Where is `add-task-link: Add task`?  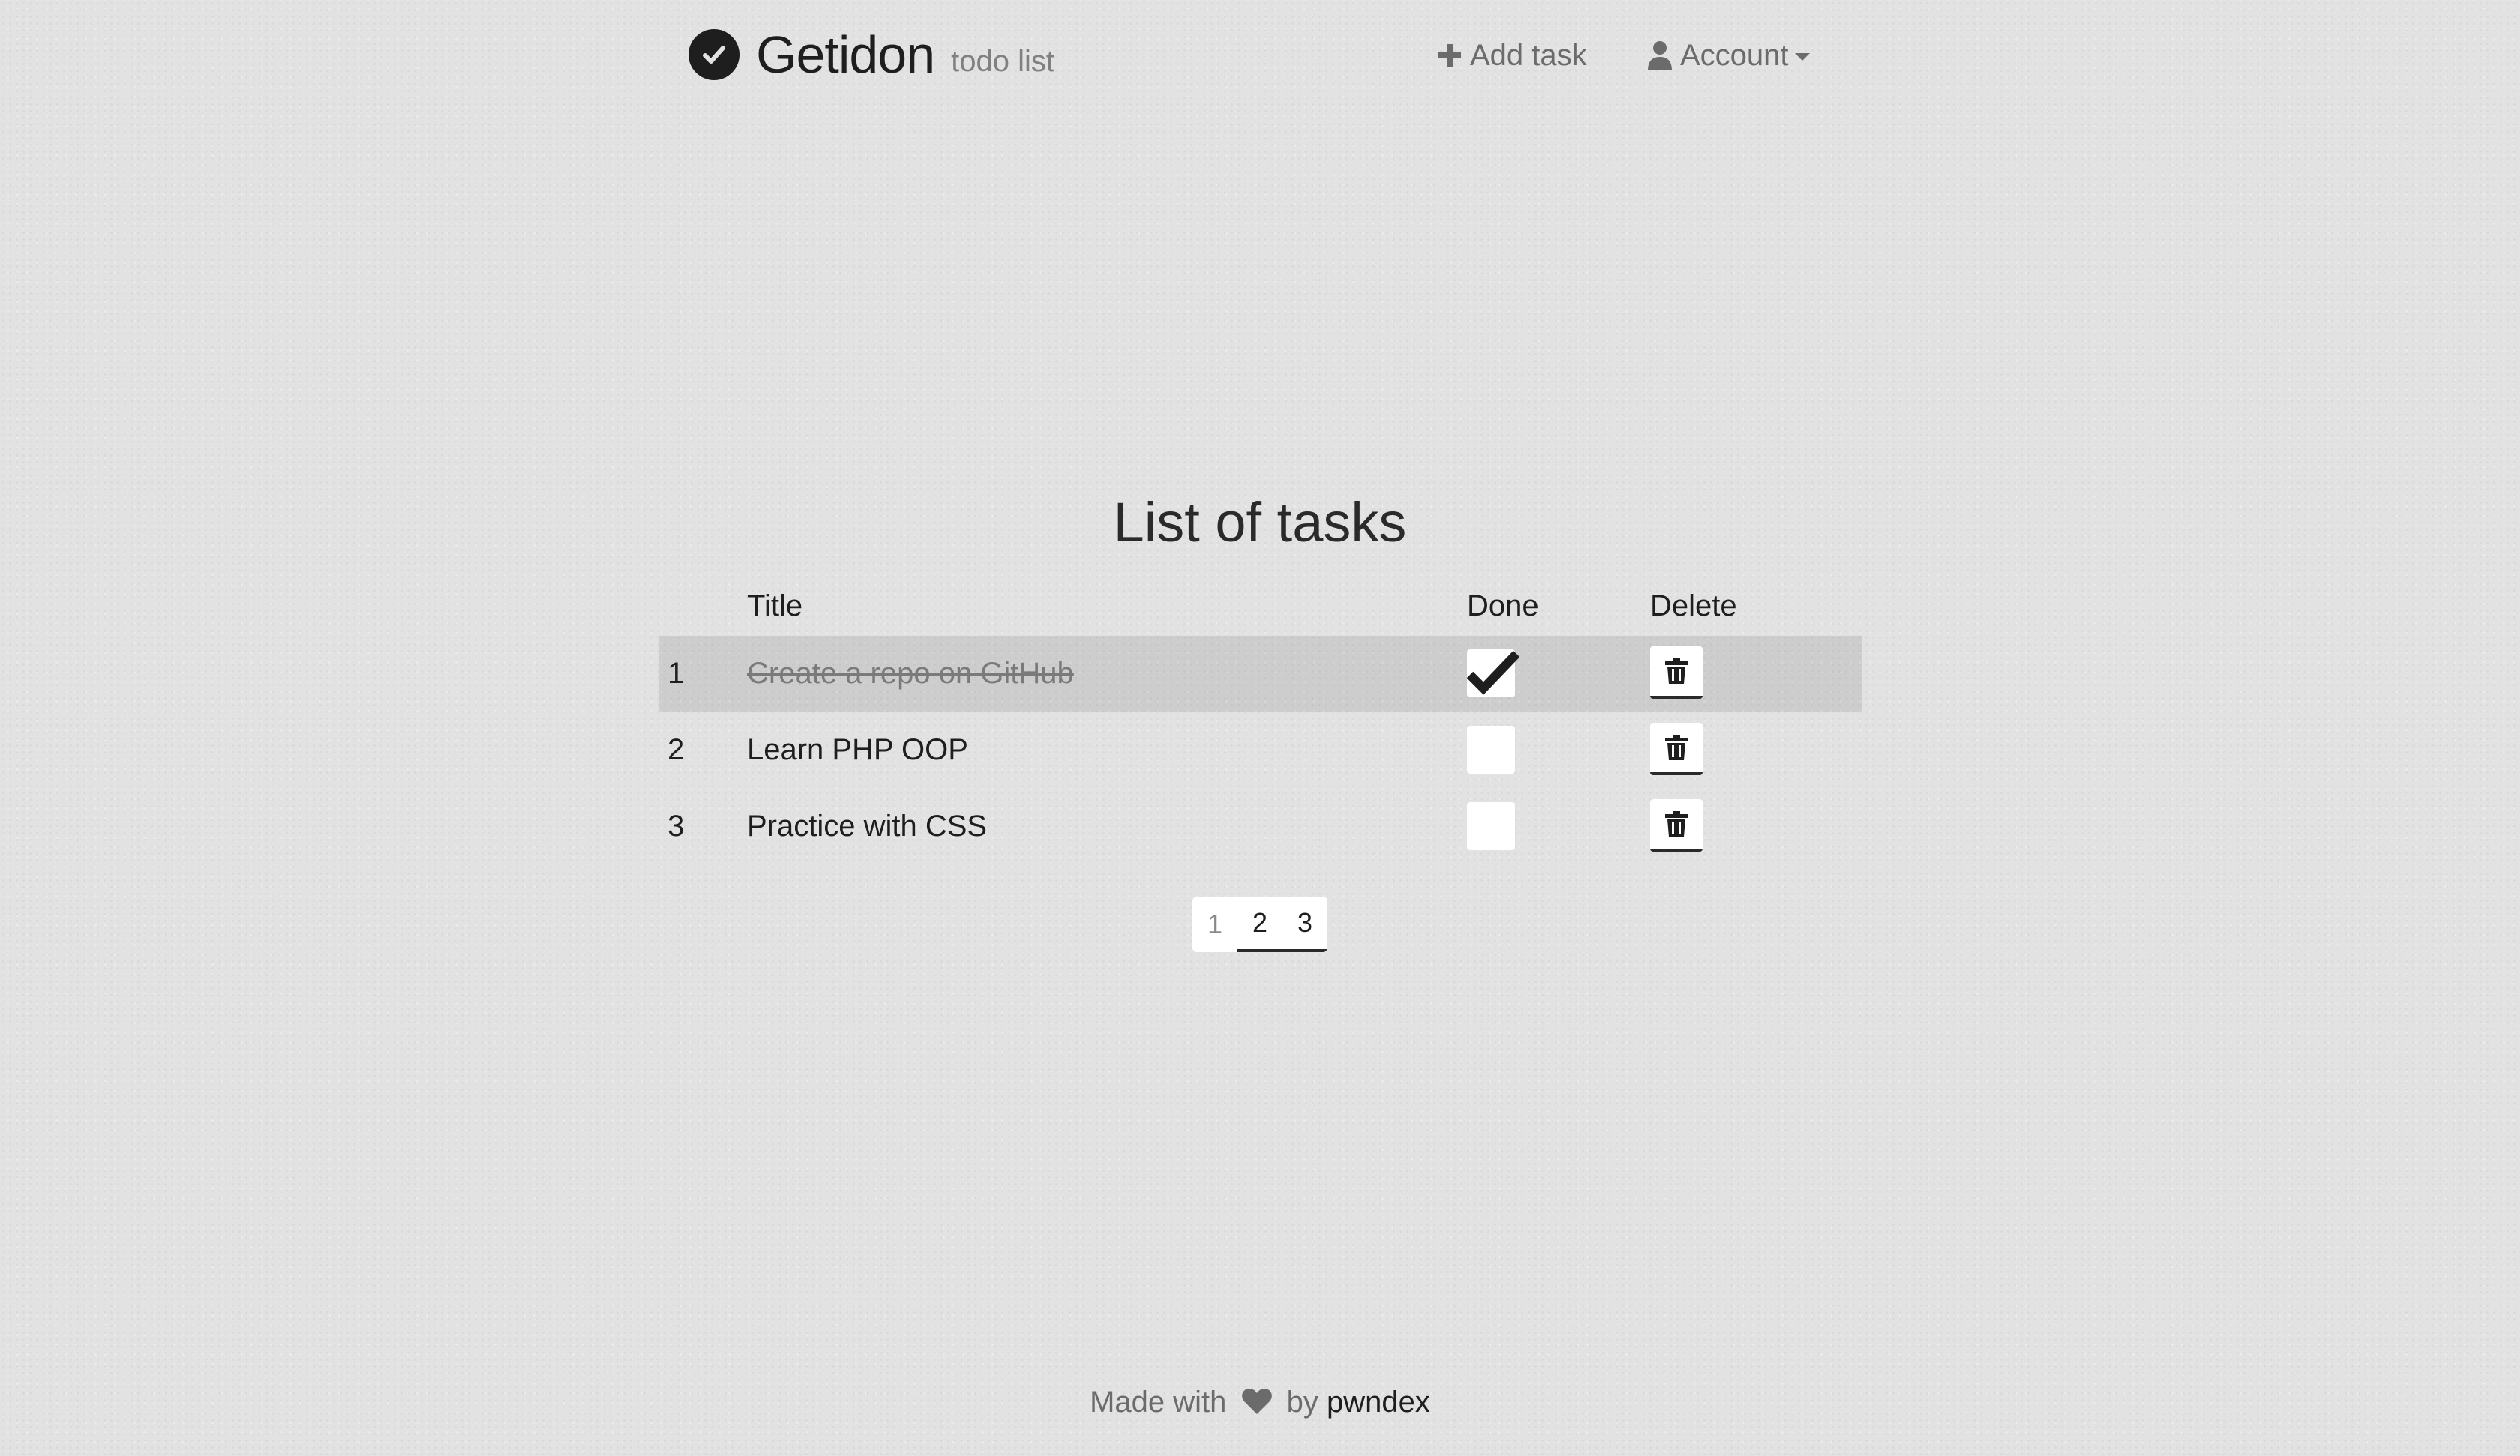
add-task-link: Add task is located at coordinates (1512, 55).